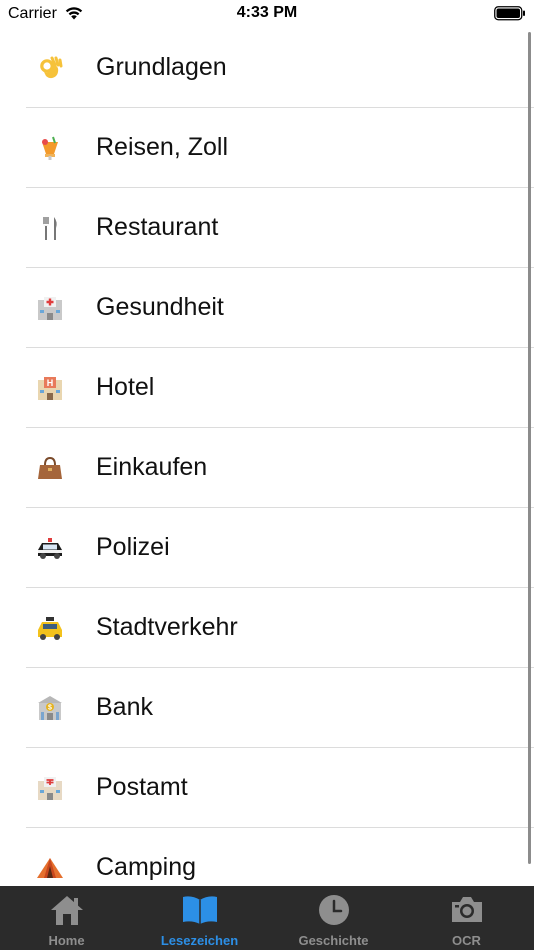 The width and height of the screenshot is (534, 950). I want to click on list-item: H Hotel, so click(267, 388).